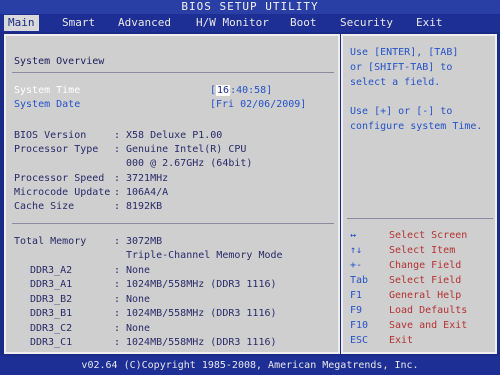 The image size is (500, 375). Describe the element at coordinates (204, 255) in the screenshot. I see `memory-mode: Triple-Channel Memory Mode` at that location.